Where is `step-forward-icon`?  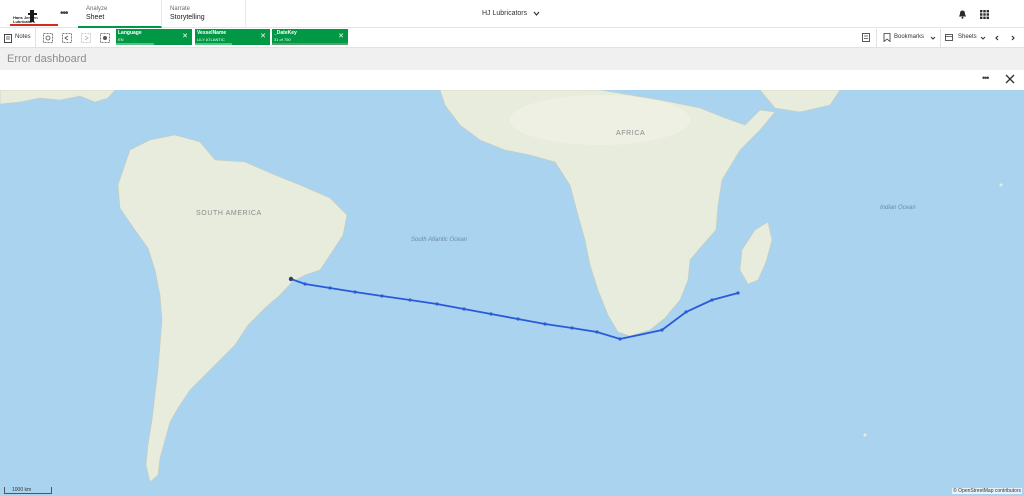 step-forward-icon is located at coordinates (86, 38).